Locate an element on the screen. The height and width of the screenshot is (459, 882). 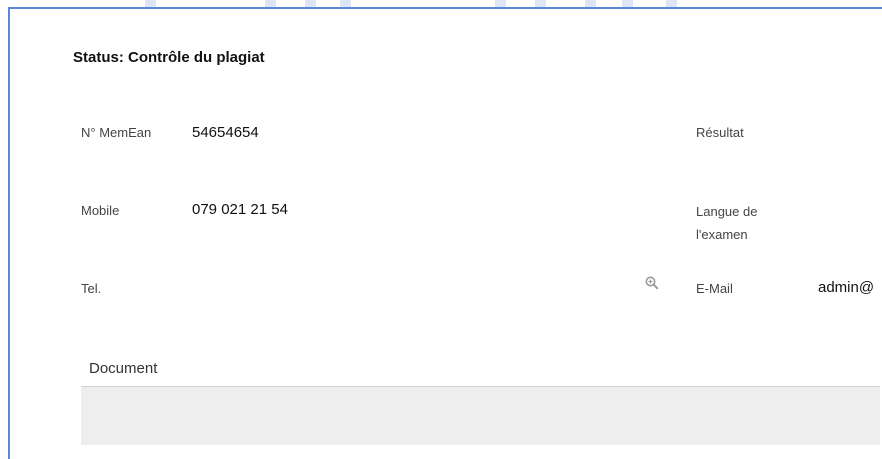
resultat-label: Résultat is located at coordinates (720, 132).